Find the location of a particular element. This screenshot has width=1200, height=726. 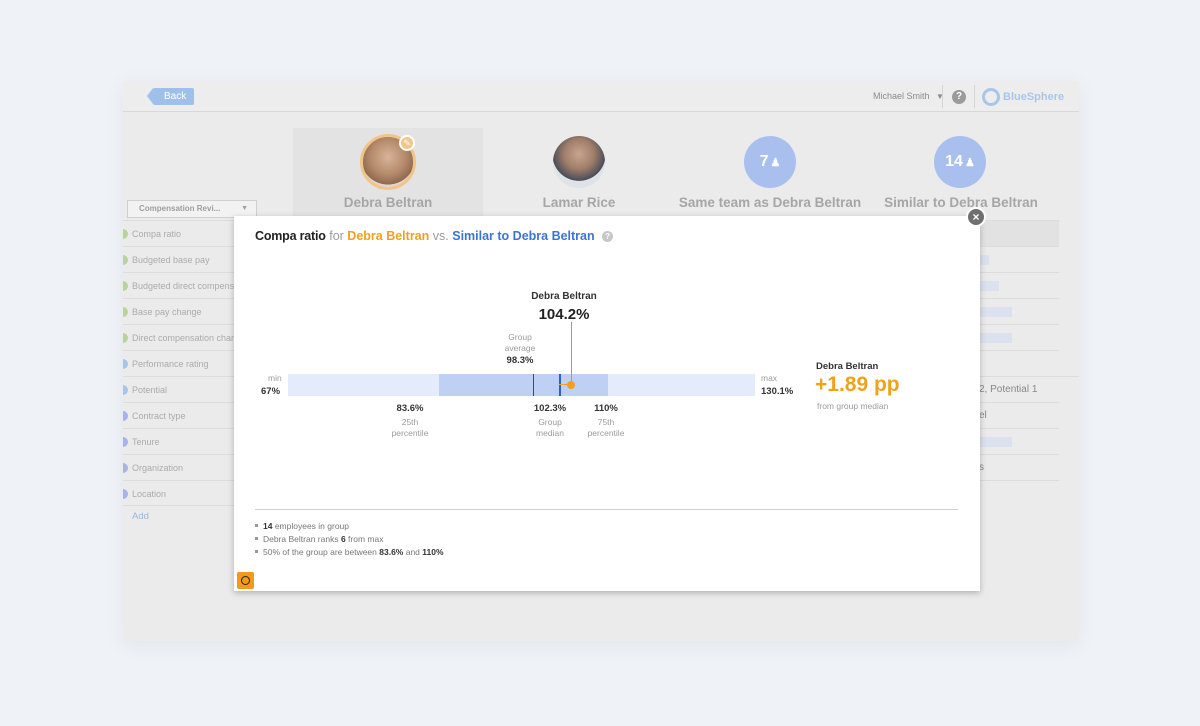

column-name: Similar to Debra Beltran is located at coordinates (961, 202).